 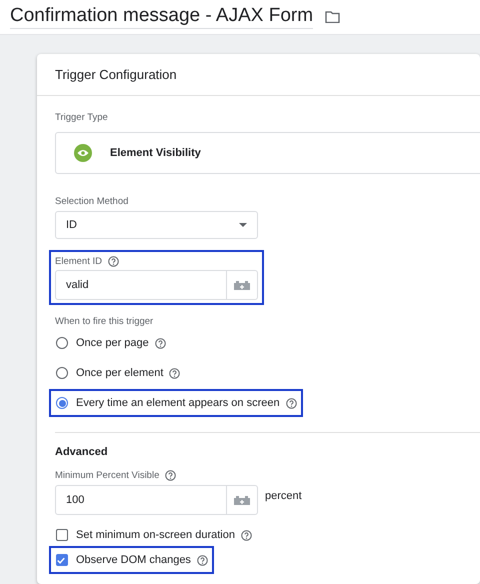 What do you see at coordinates (156, 285) in the screenshot?
I see `input-field: valid` at bounding box center [156, 285].